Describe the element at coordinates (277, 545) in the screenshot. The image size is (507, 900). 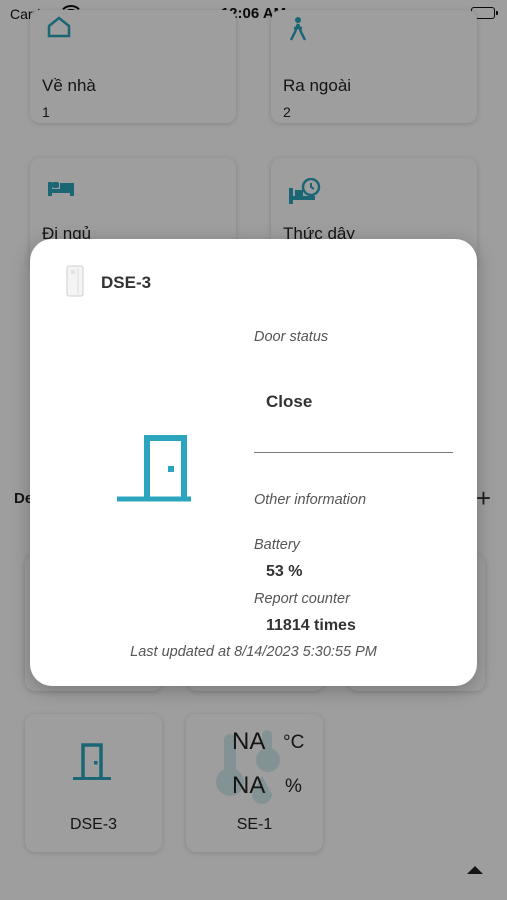
I see `battery-label: Battery` at that location.